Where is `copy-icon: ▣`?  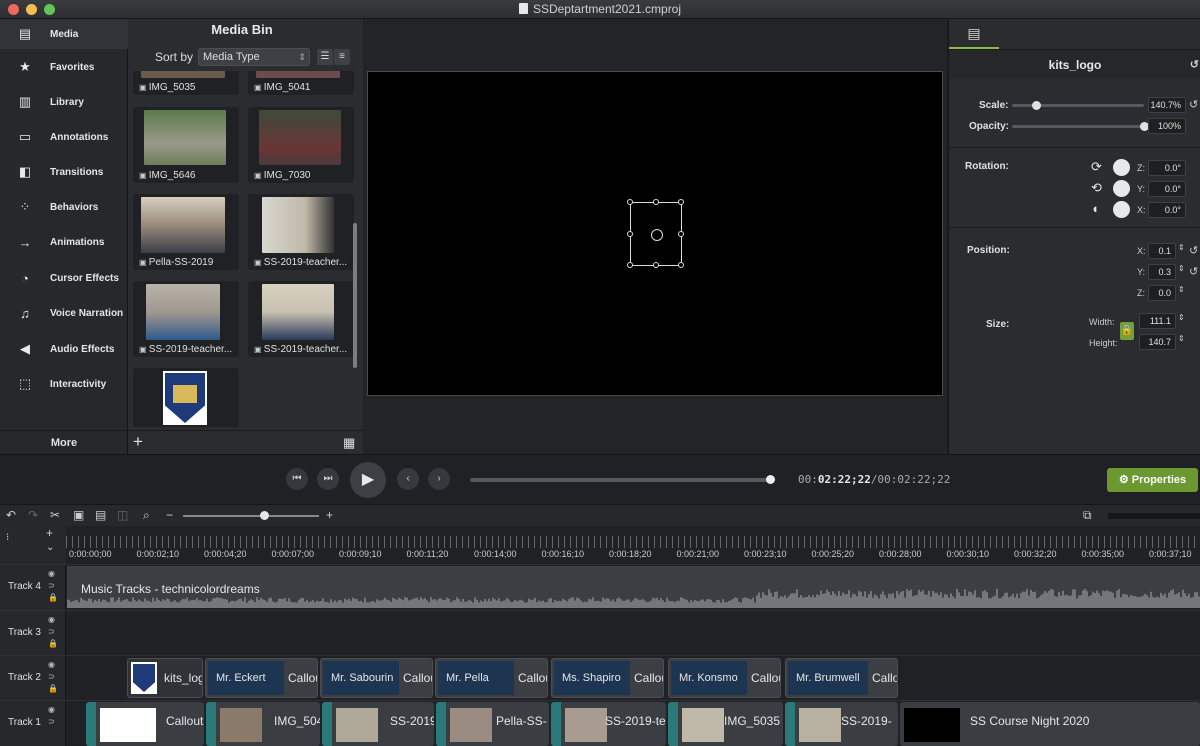
copy-icon: ▣ is located at coordinates (78, 515).